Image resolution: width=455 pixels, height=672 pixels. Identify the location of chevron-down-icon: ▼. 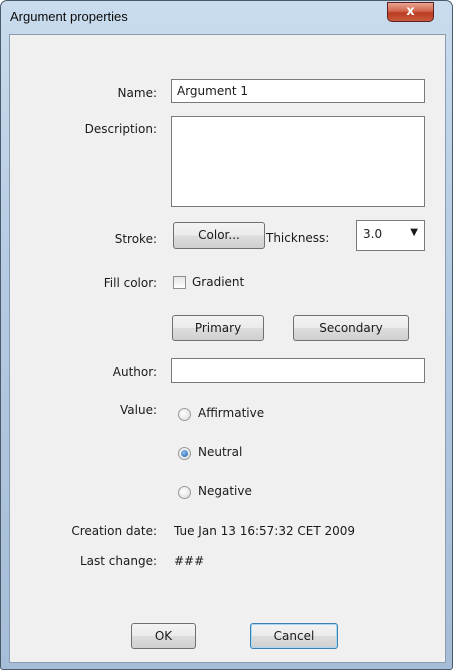
(414, 232).